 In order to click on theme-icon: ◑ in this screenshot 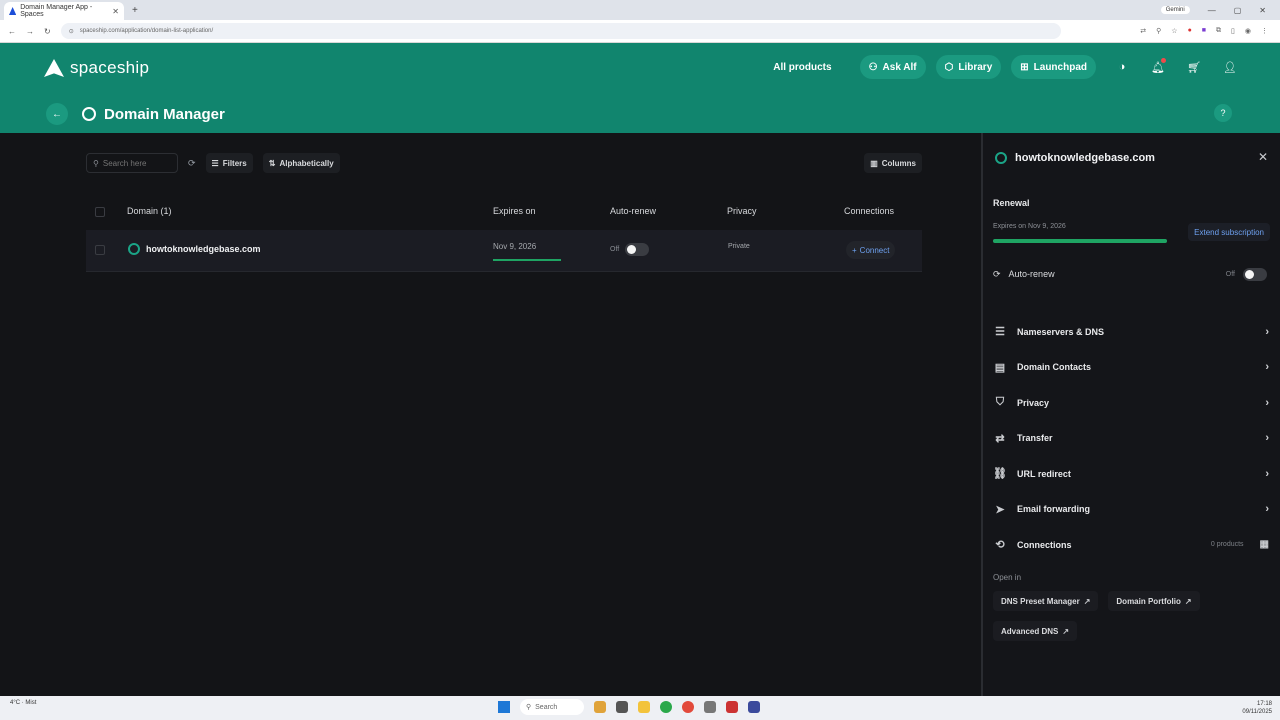, I will do `click(1122, 67)`.